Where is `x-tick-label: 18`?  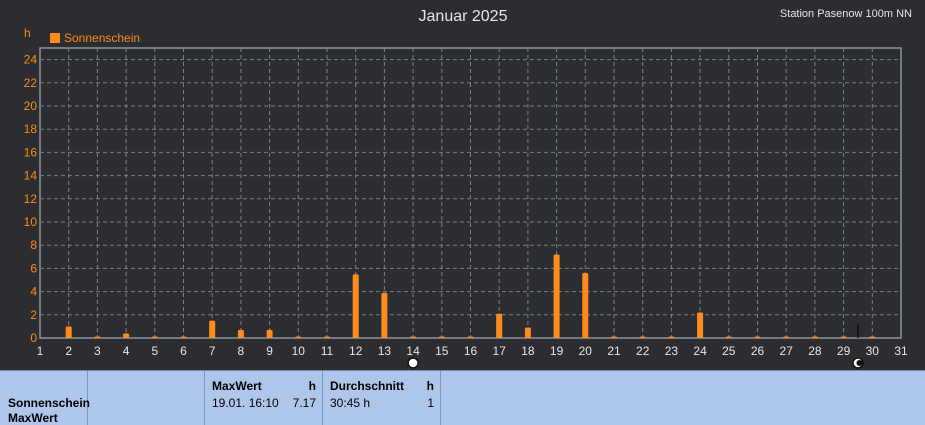
x-tick-label: 18 is located at coordinates (528, 351).